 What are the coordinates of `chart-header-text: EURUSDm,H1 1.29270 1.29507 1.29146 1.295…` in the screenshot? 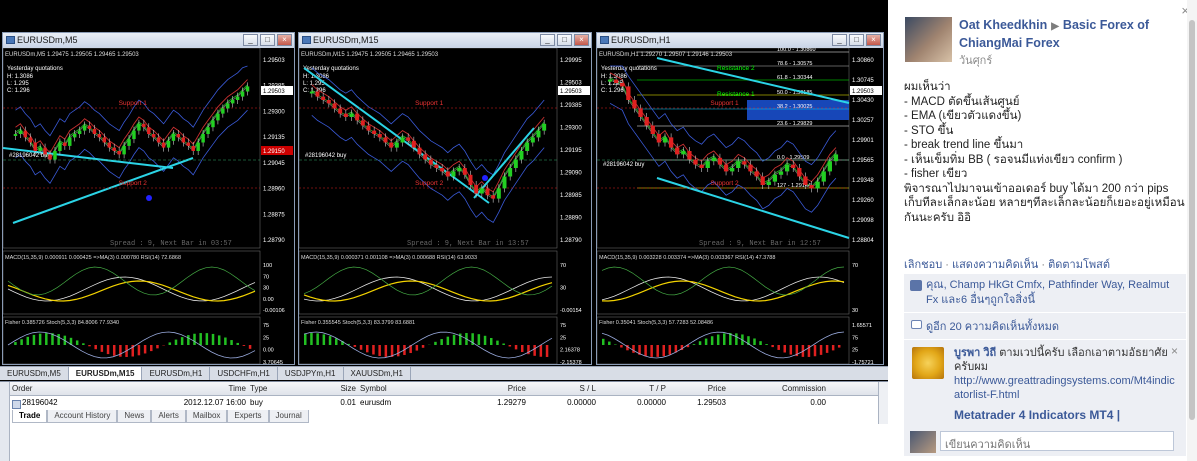 It's located at (666, 55).